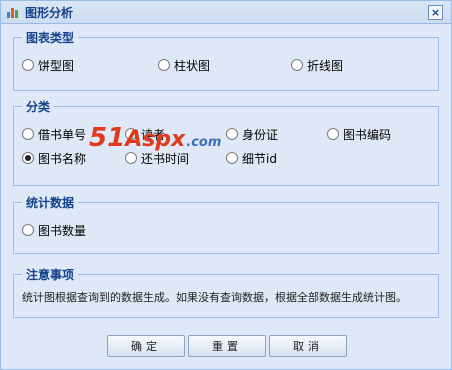 Image resolution: width=452 pixels, height=370 pixels. I want to click on option-label: 读者, so click(153, 134).